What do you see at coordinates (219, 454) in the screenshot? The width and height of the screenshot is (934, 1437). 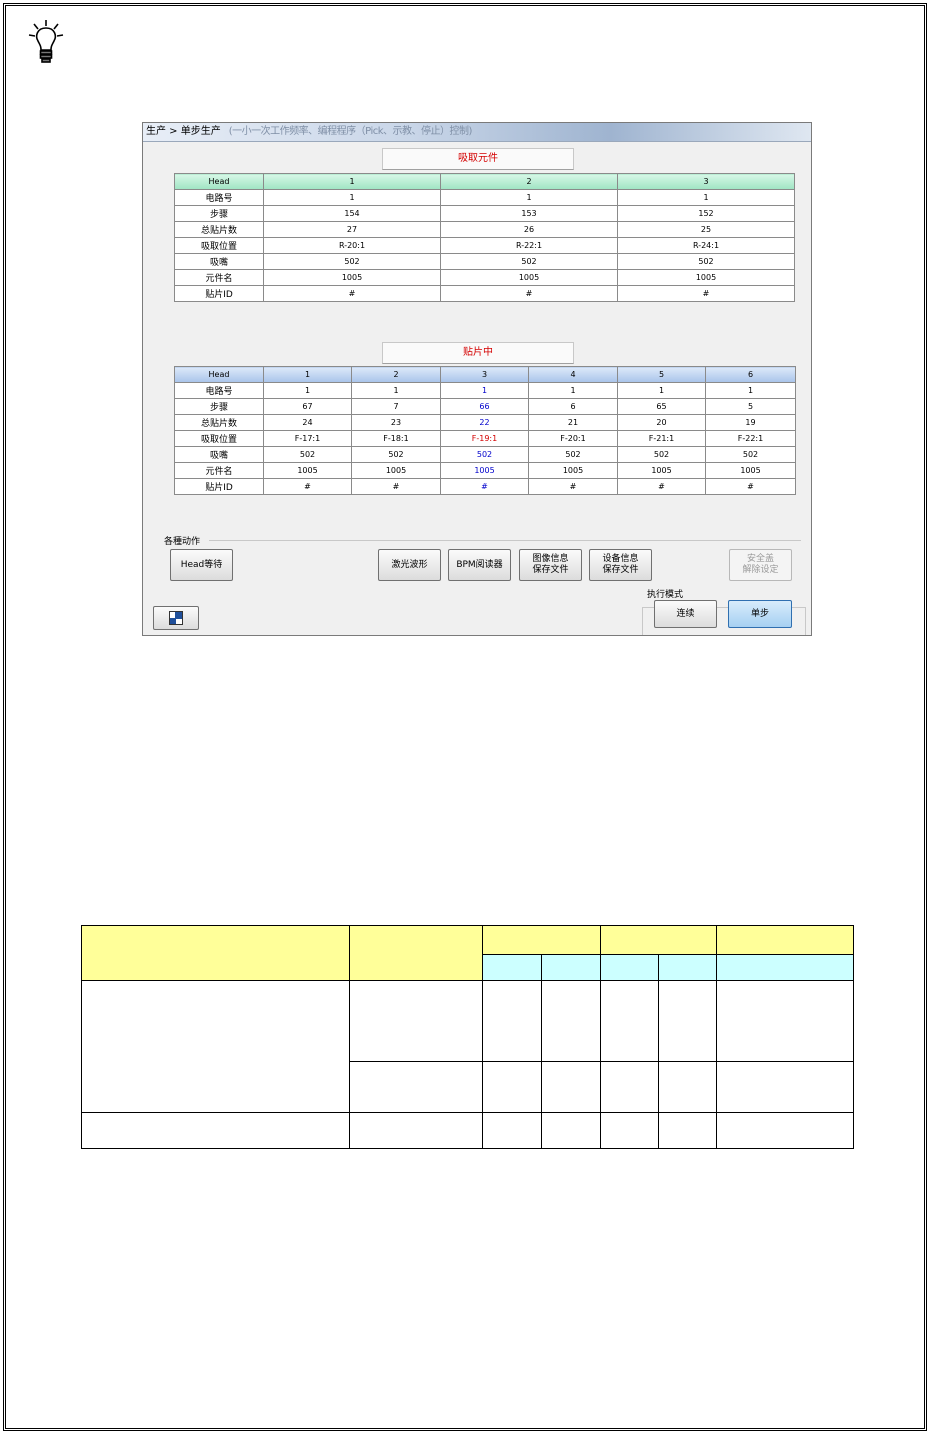 I see `row-label: 吸嘴` at bounding box center [219, 454].